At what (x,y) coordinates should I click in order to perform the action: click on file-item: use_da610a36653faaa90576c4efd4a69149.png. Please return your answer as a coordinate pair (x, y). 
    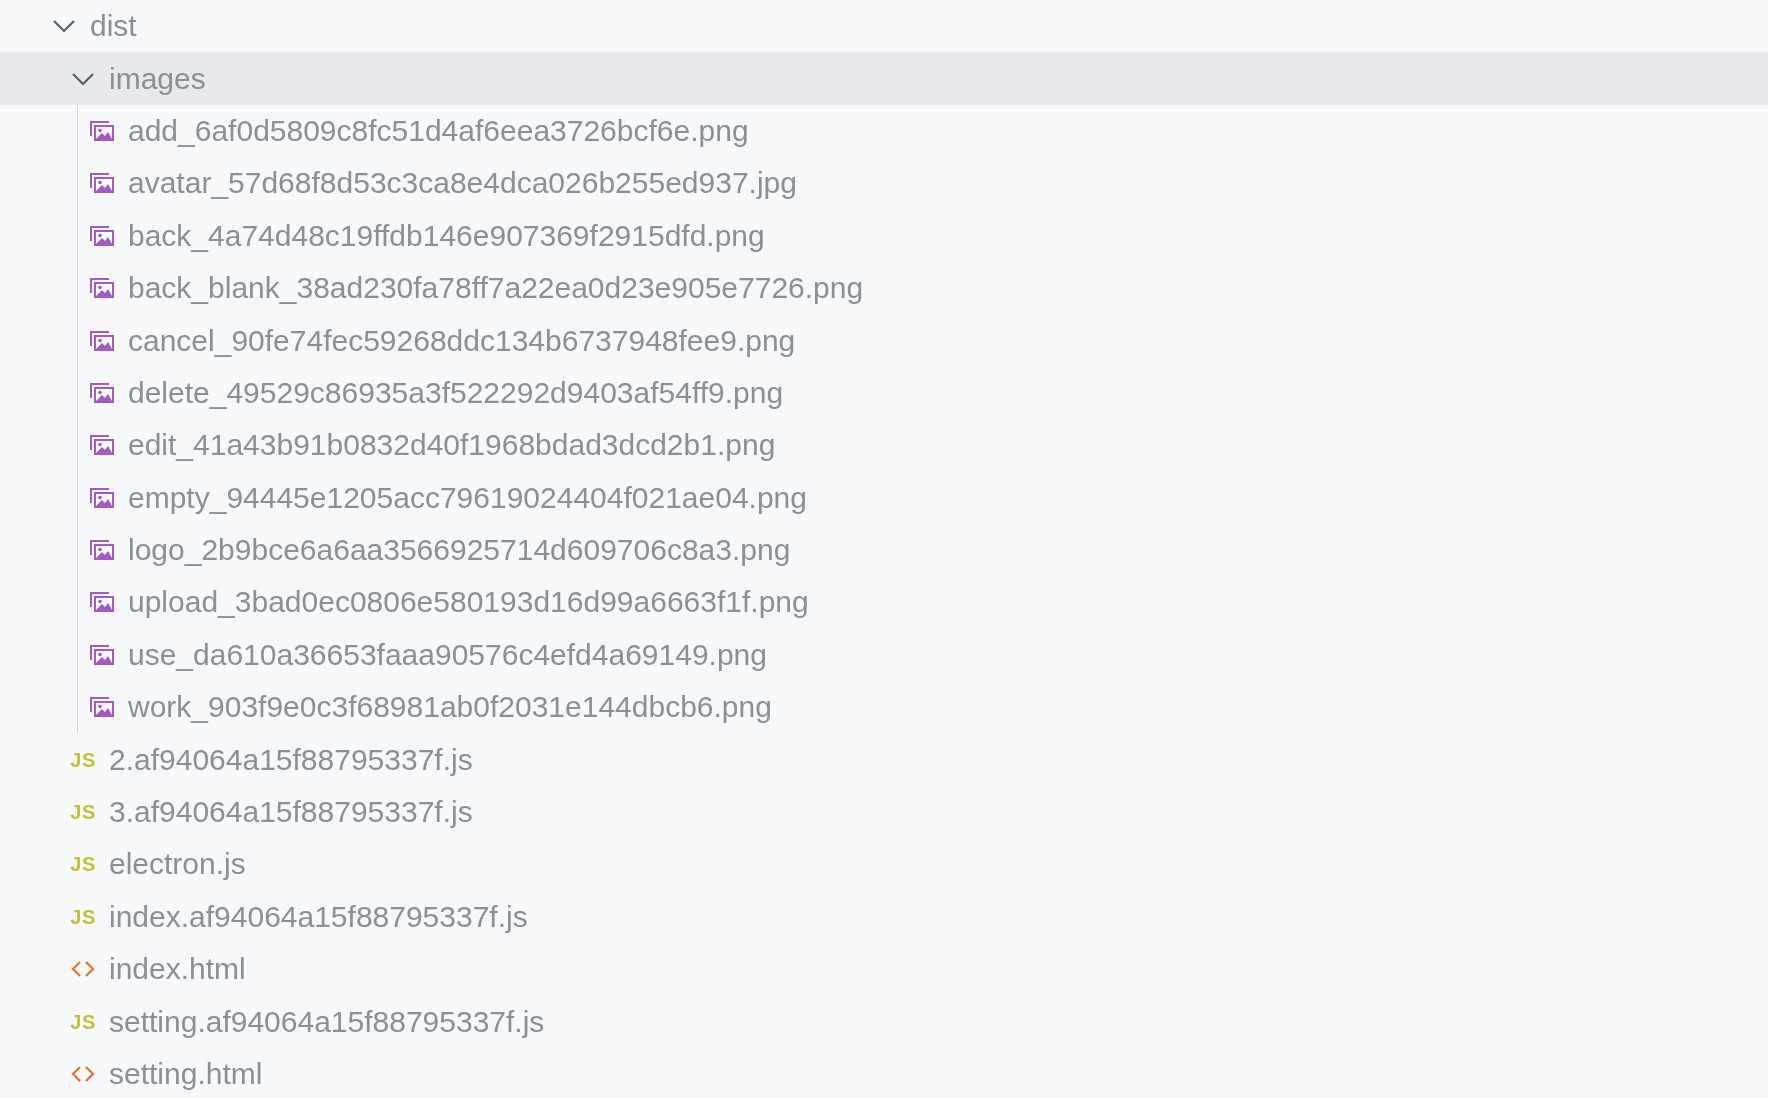
    Looking at the image, I should click on (884, 655).